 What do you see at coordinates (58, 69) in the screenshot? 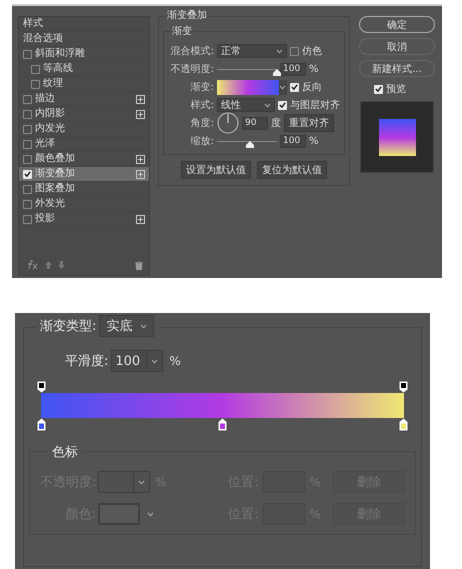
I see `item-label: 等高线` at bounding box center [58, 69].